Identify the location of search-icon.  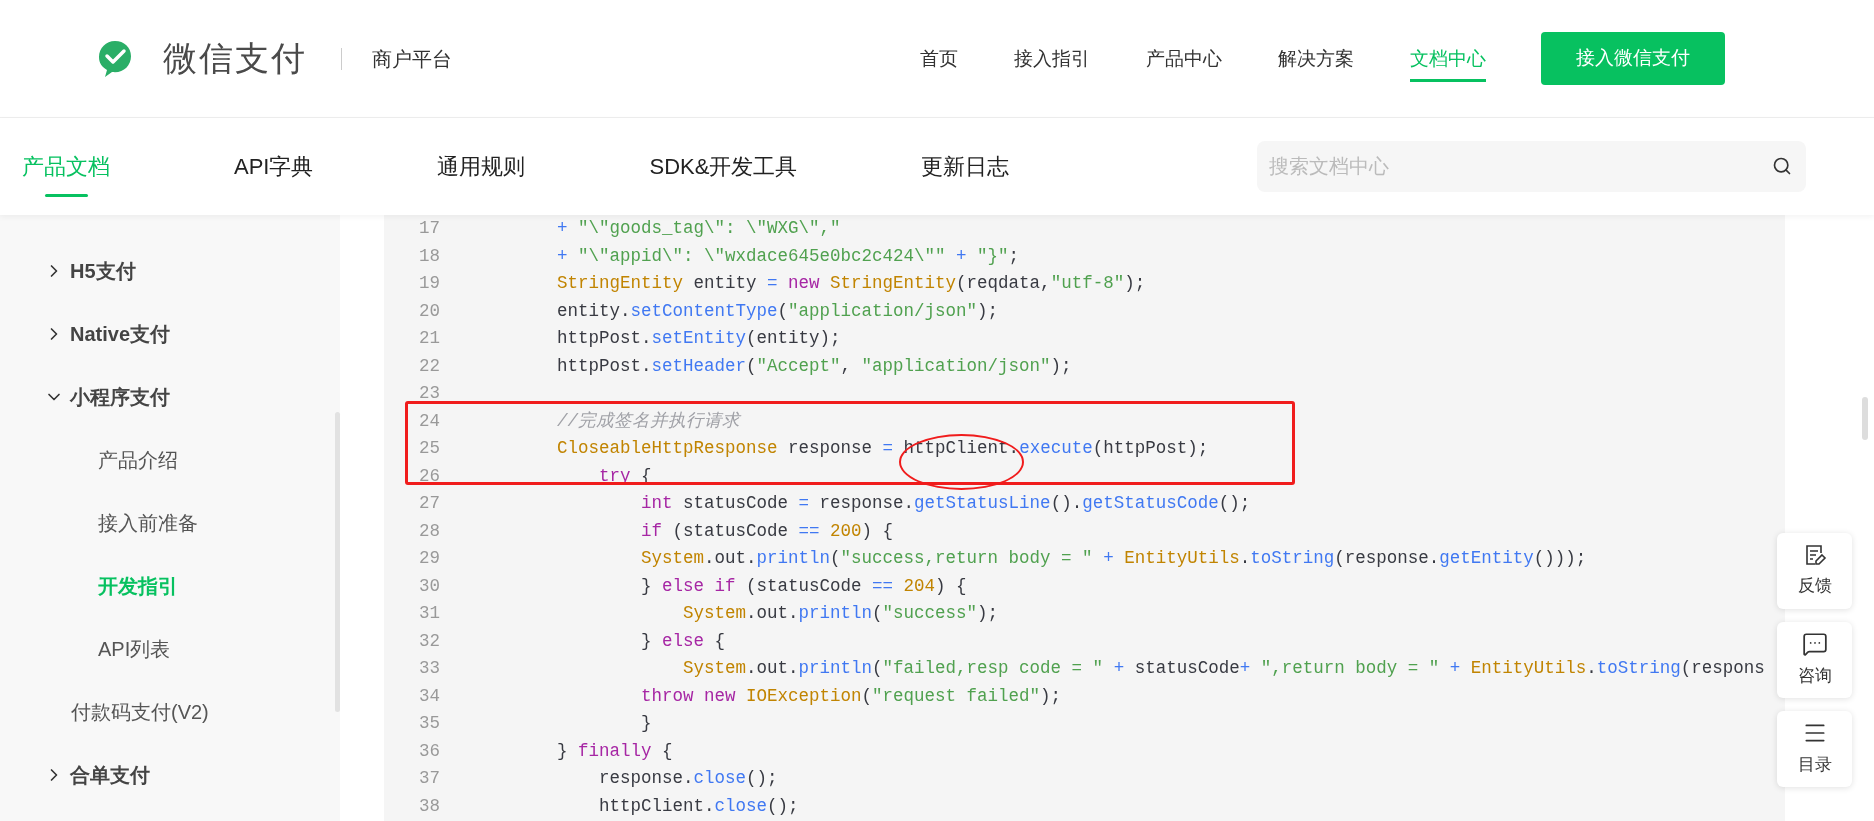
(1782, 166).